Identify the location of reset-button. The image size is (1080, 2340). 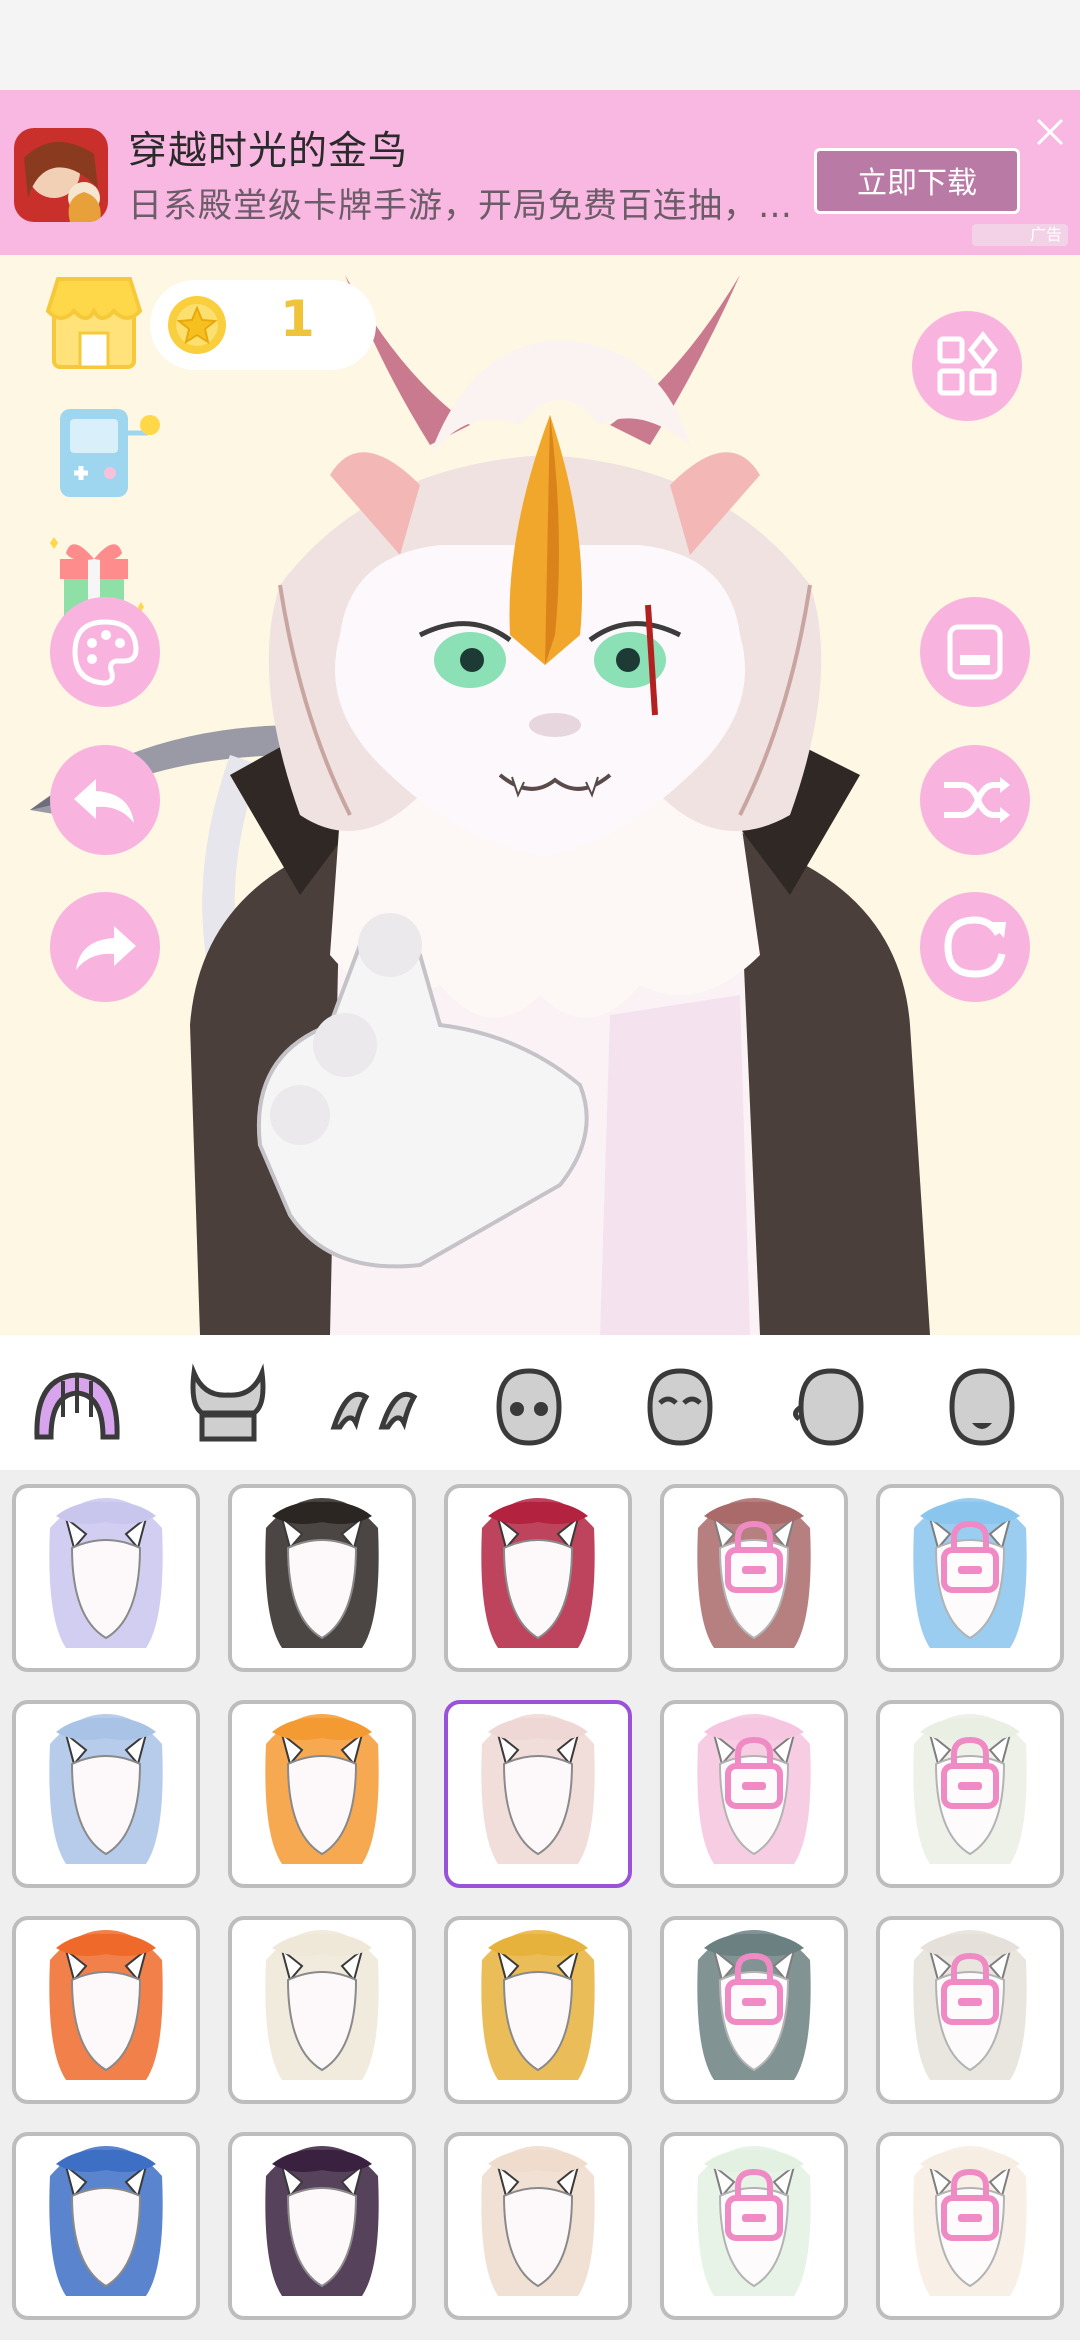
(975, 947).